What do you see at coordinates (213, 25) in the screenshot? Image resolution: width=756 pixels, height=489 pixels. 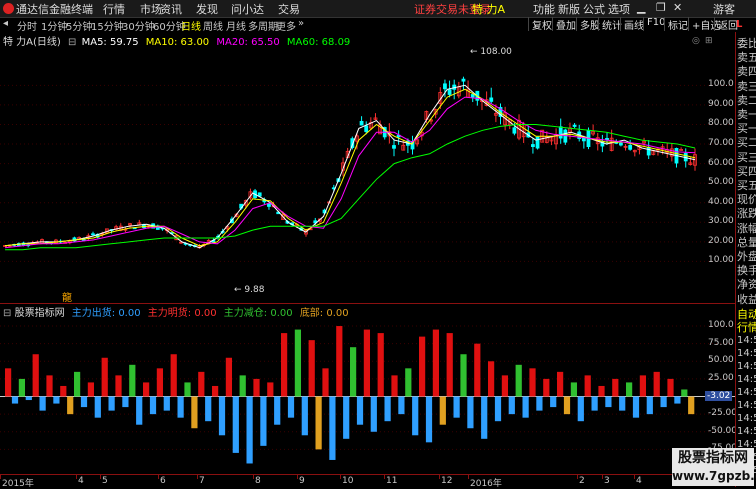 I see `period-weekly: 周线` at bounding box center [213, 25].